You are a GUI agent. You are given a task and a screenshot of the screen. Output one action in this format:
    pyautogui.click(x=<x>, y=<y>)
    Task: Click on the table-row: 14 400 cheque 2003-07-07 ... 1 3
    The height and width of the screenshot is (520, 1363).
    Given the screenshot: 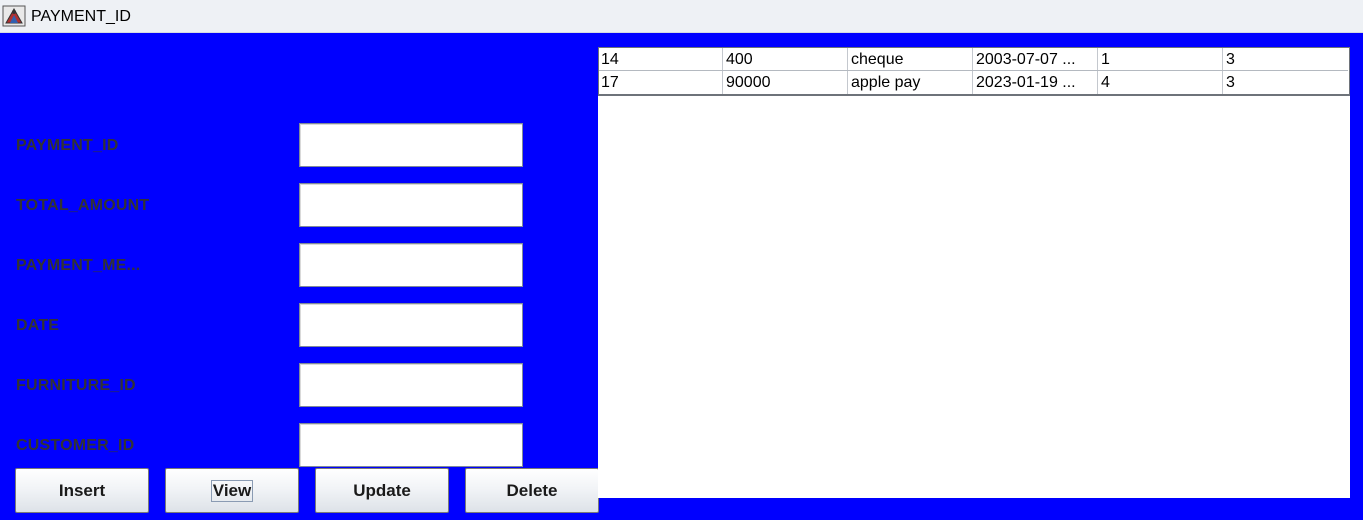 What is the action you would take?
    pyautogui.click(x=973, y=59)
    